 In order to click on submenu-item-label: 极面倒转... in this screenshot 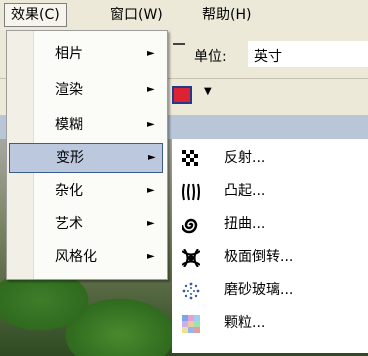, I will do `click(259, 257)`.